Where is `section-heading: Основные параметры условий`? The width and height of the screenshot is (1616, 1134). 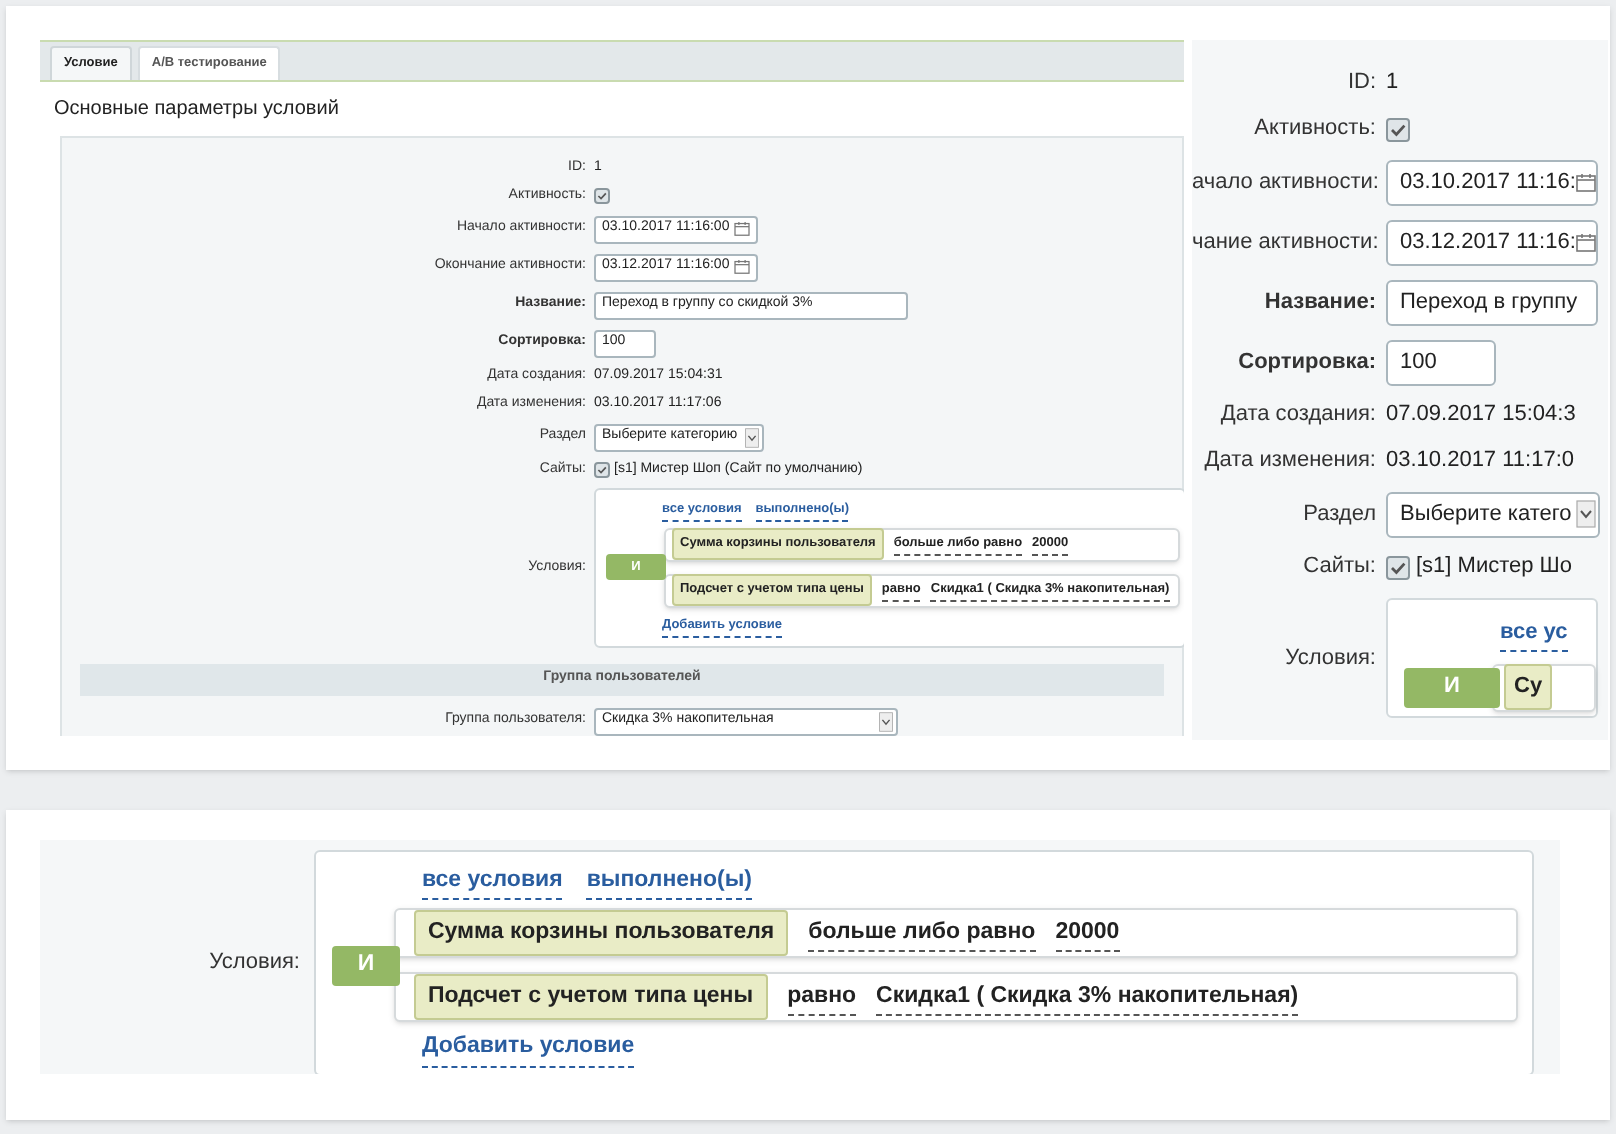 section-heading: Основные параметры условий is located at coordinates (196, 110).